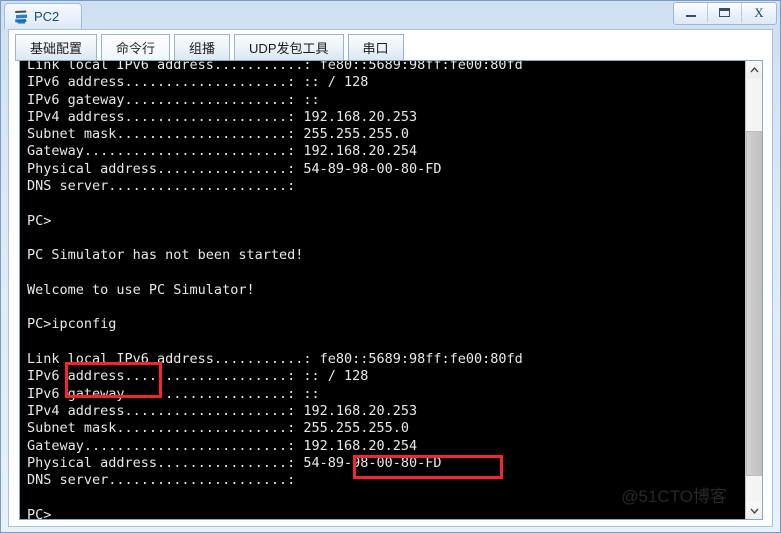  I want to click on scroll-down-button, so click(754, 510).